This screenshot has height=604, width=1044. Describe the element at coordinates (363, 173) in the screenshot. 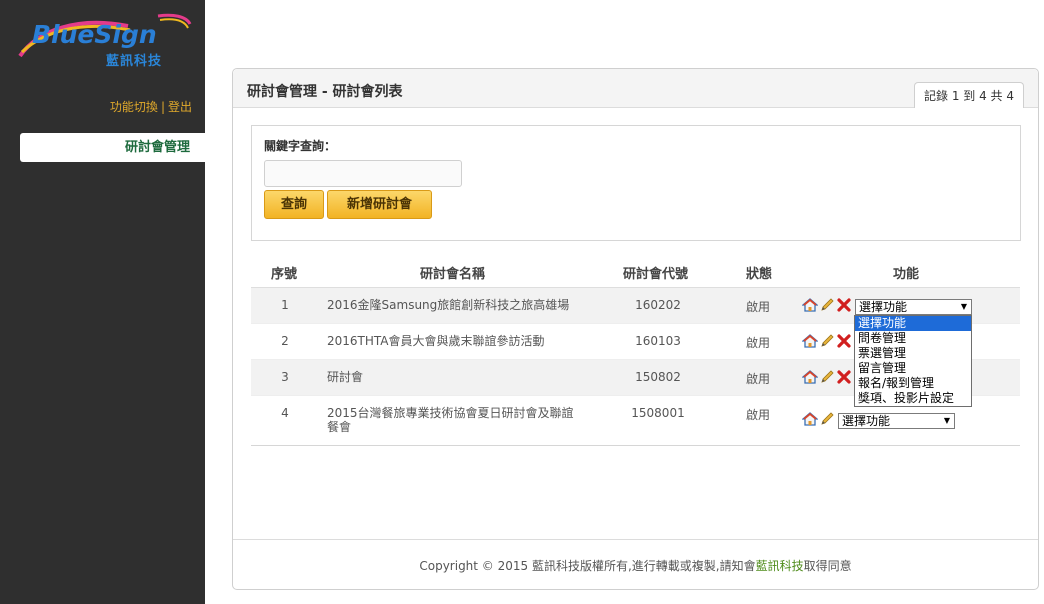

I see `keyword-search-input` at that location.